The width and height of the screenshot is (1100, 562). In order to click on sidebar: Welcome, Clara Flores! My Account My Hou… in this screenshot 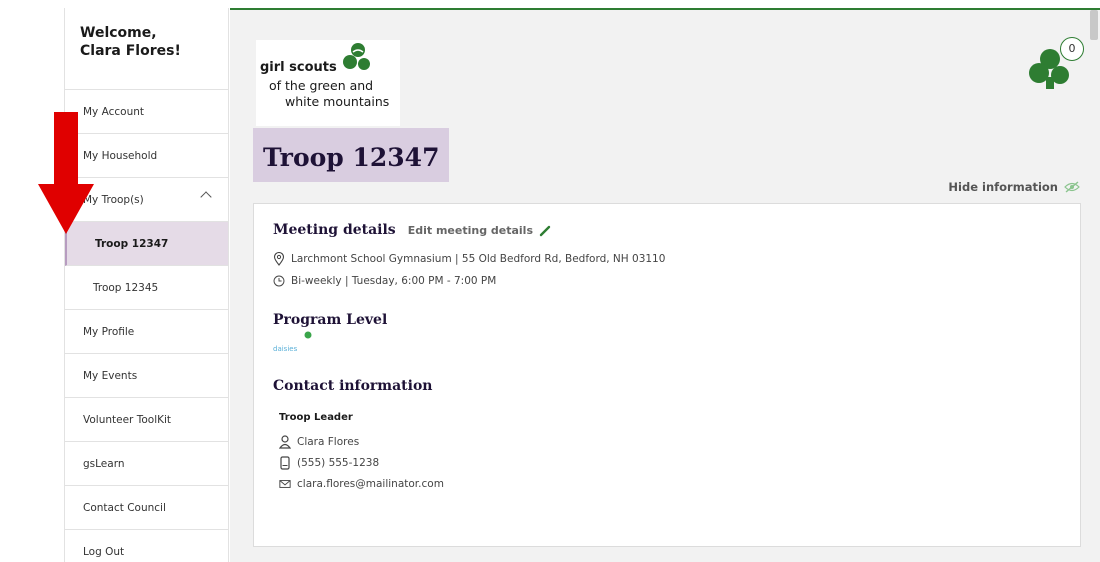, I will do `click(146, 285)`.